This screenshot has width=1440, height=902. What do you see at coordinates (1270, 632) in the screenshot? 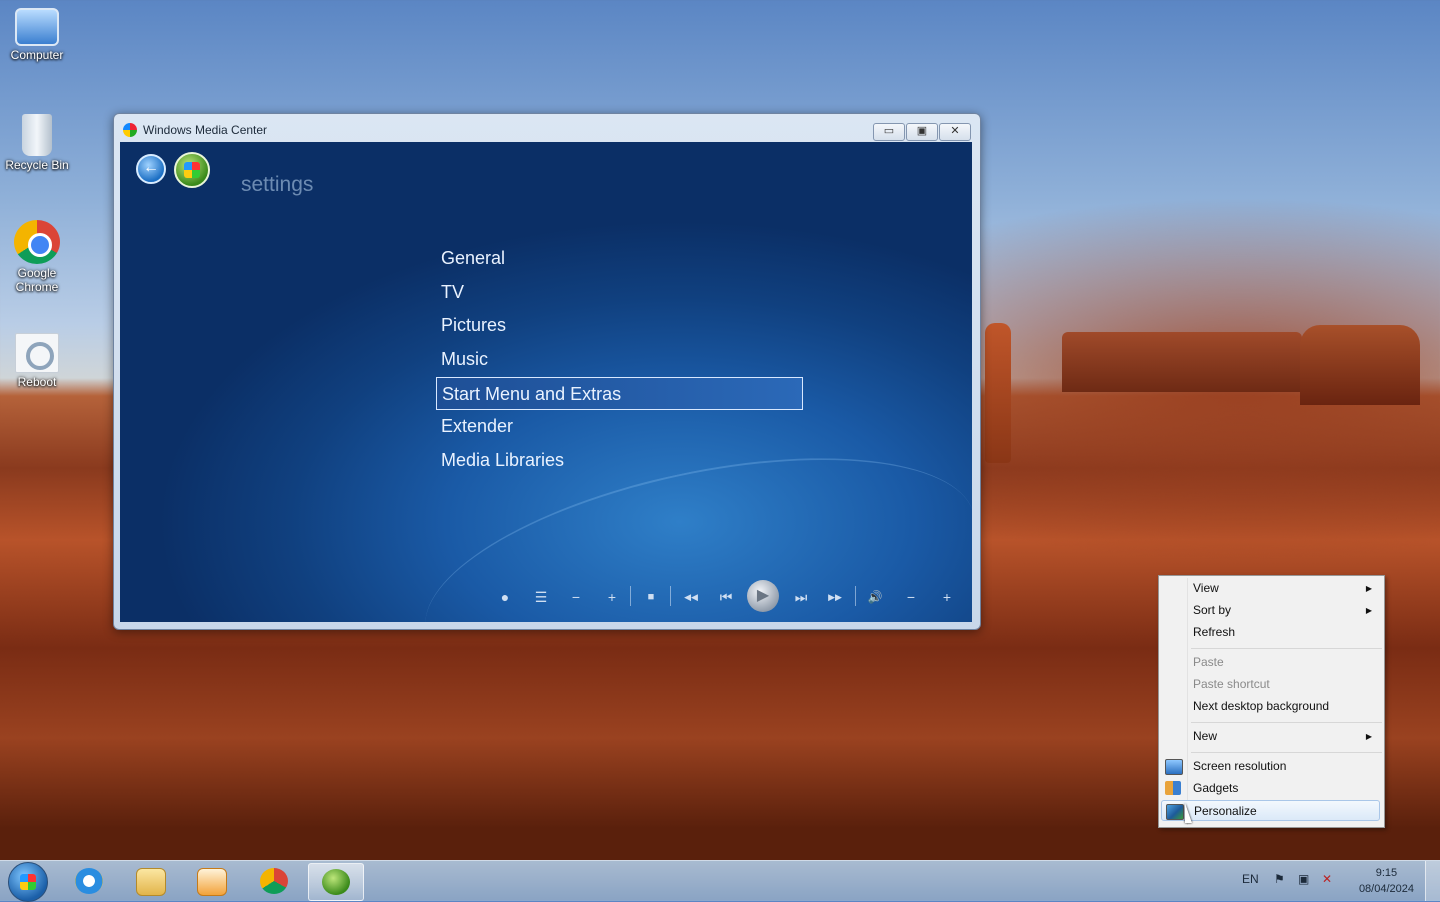
I see `context-item-refresh: Refresh` at bounding box center [1270, 632].